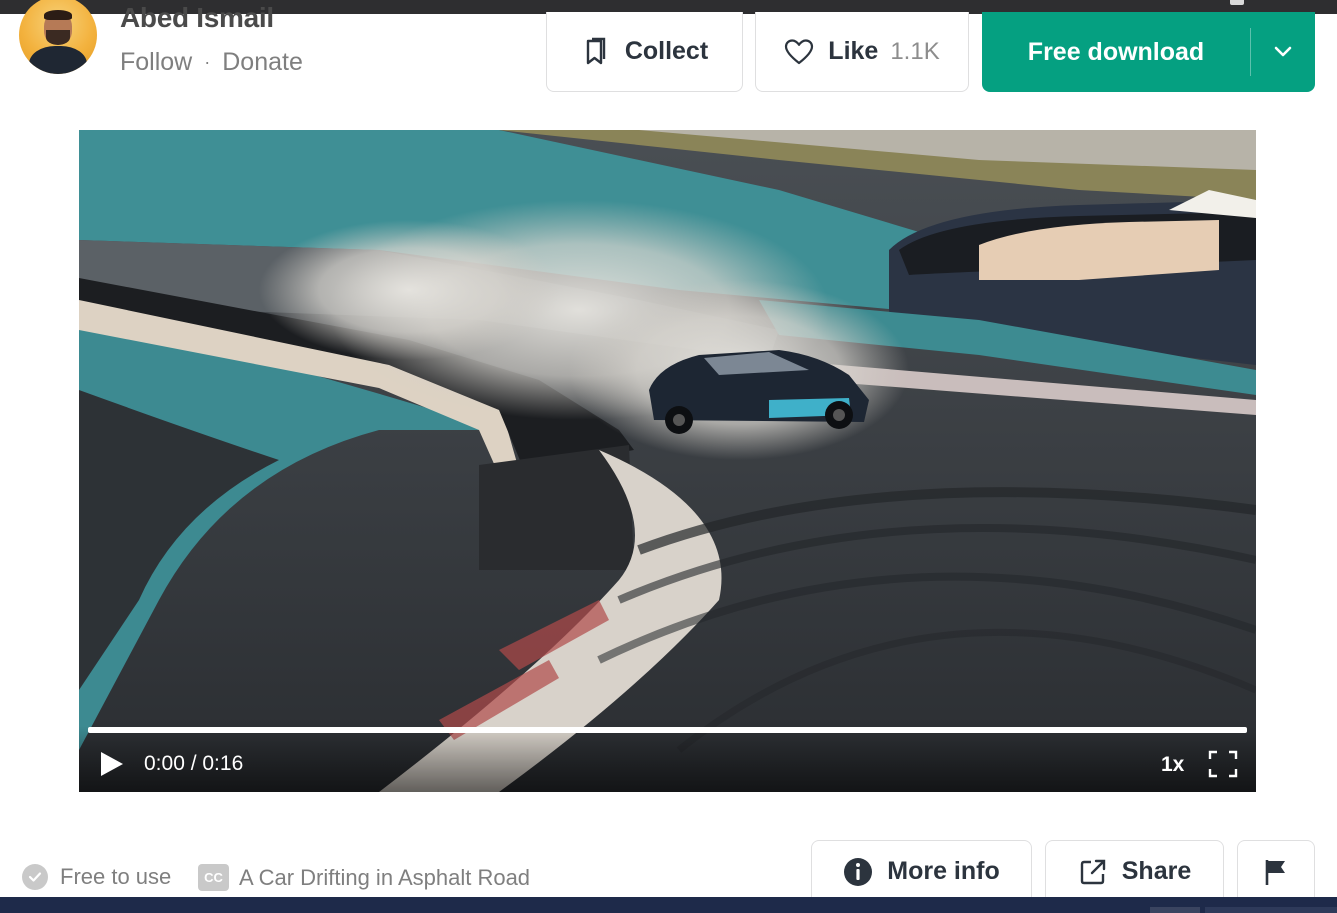 This screenshot has width=1337, height=913. Describe the element at coordinates (112, 764) in the screenshot. I see `play-icon` at that location.